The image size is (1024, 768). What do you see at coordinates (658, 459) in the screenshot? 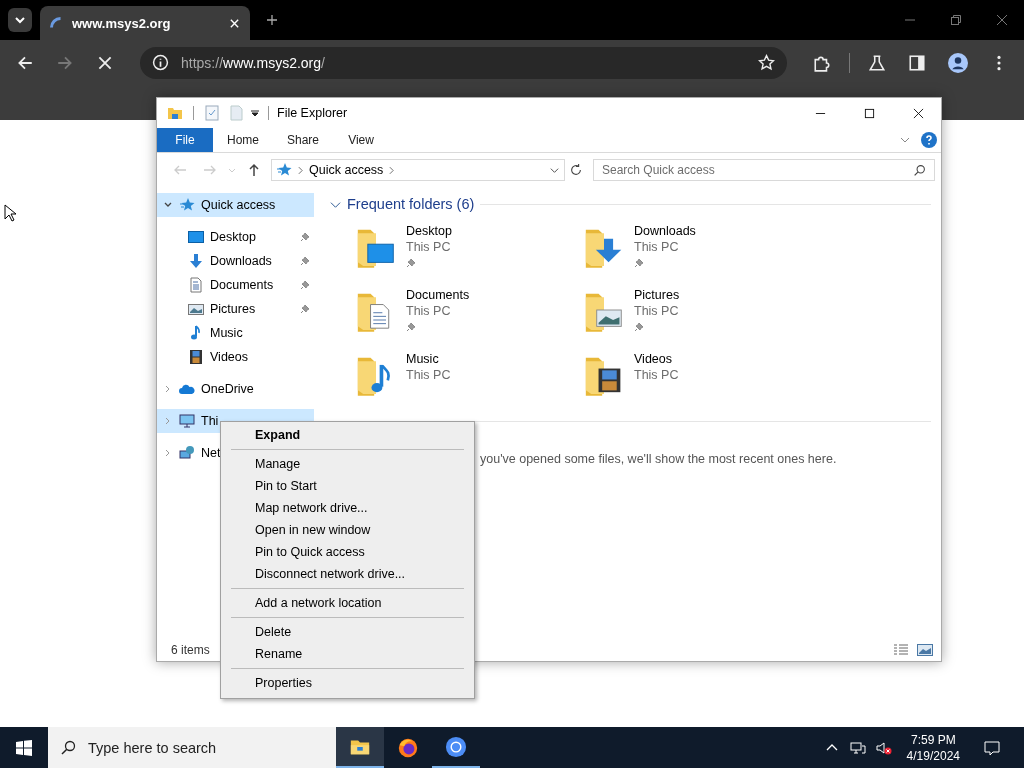
I see `empty-state-message: you've opened some files, we'll show the most recent ones here.` at bounding box center [658, 459].